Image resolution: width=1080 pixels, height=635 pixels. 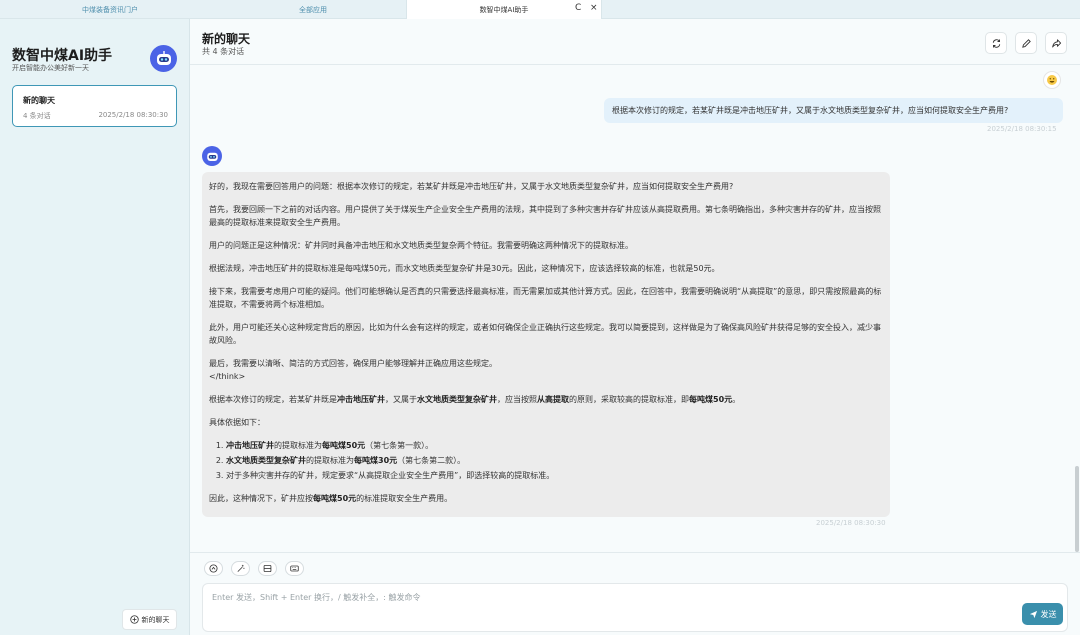 I want to click on shortcut-button, so click(x=294, y=568).